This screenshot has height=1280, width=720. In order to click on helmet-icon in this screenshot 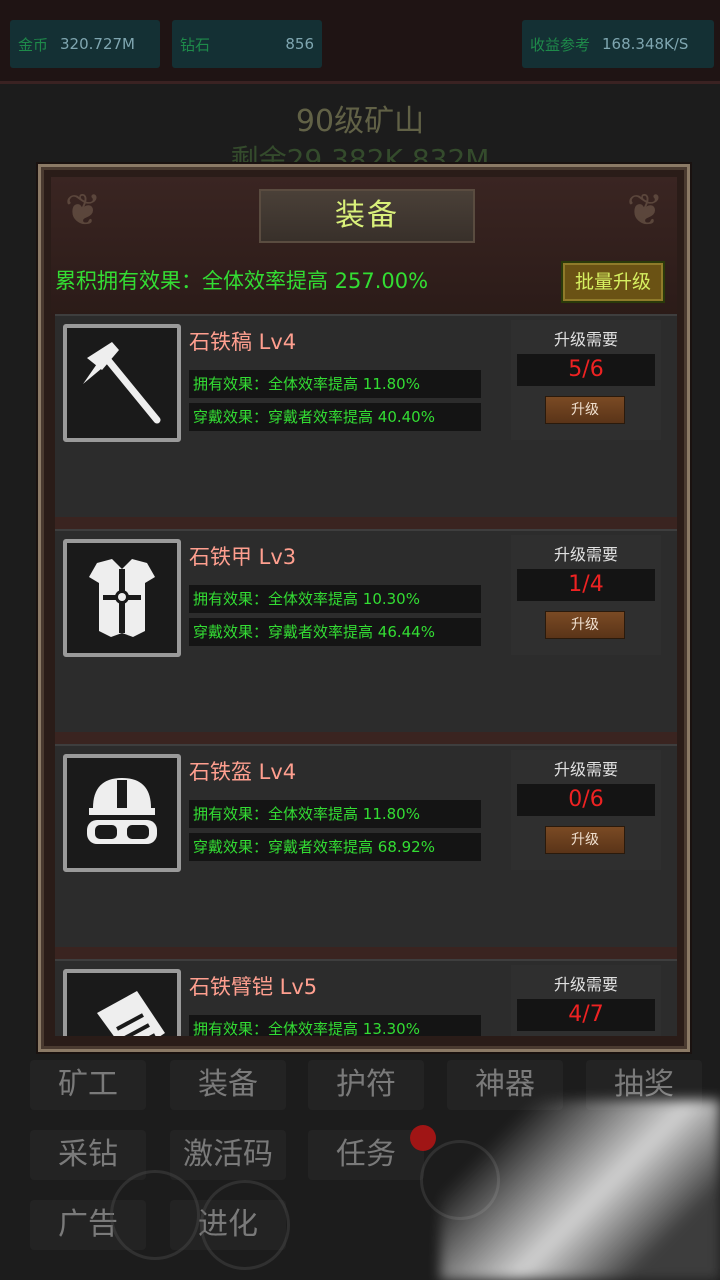, I will do `click(122, 813)`.